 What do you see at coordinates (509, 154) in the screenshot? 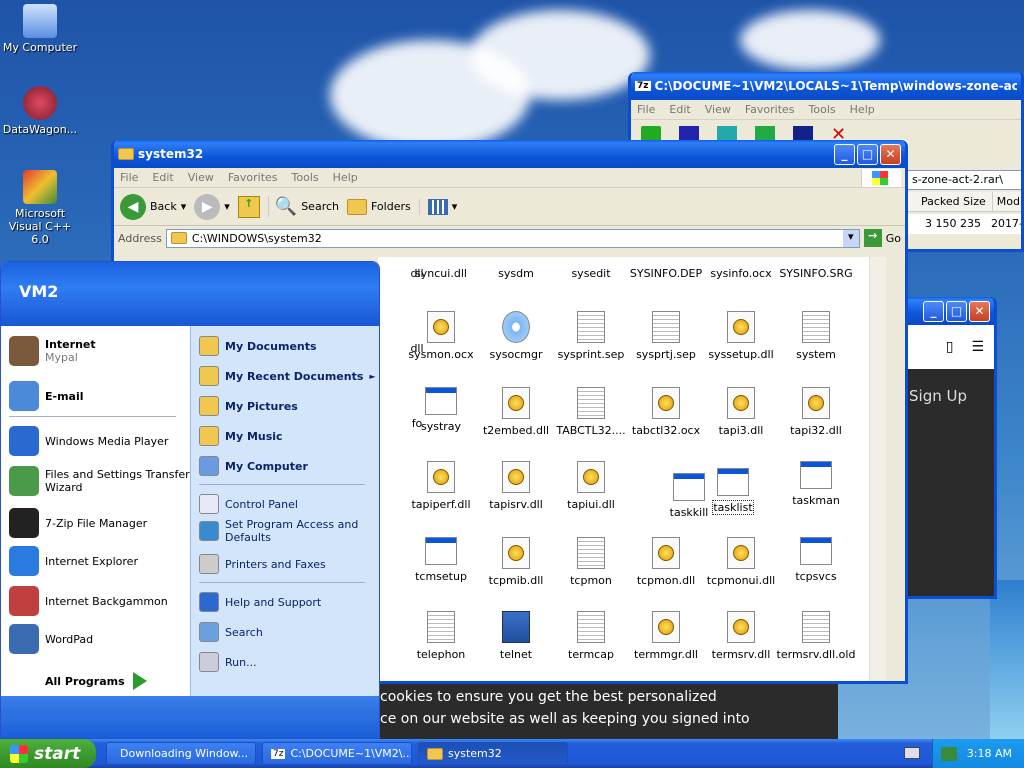
I see `explorer-title-bar: system32 _ □ ✕` at bounding box center [509, 154].